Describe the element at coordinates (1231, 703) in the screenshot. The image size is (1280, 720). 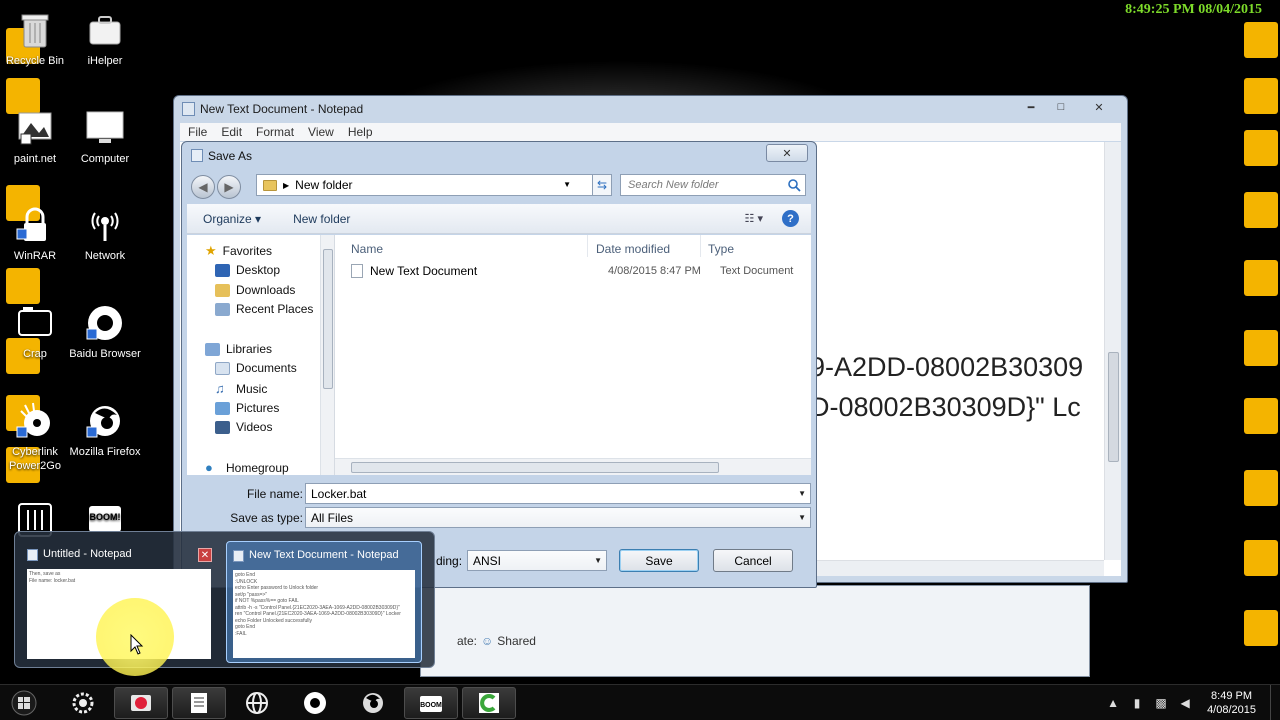
I see `taskbar-clock: 8:49 PM 4/08/2015` at that location.